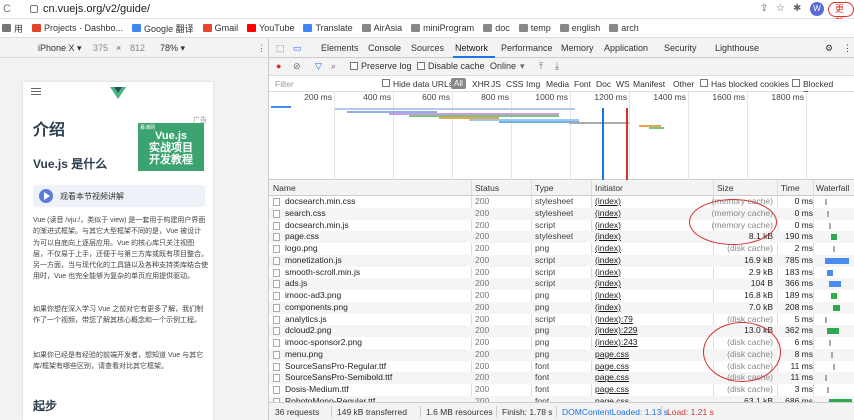 Image resolution: width=854 pixels, height=420 pixels. Describe the element at coordinates (683, 84) in the screenshot. I see `filter-type-other: Other` at that location.